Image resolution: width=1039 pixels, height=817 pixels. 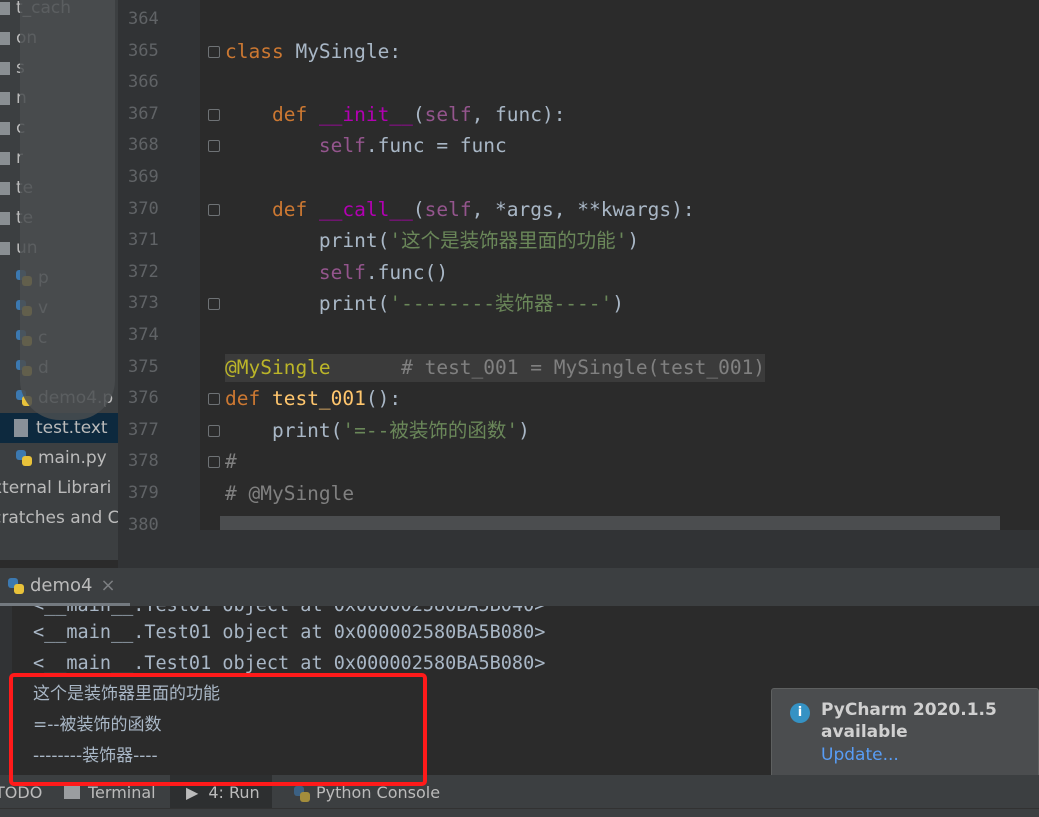 I want to click on run-tab-demo4: demo4 ×, so click(x=65, y=587).